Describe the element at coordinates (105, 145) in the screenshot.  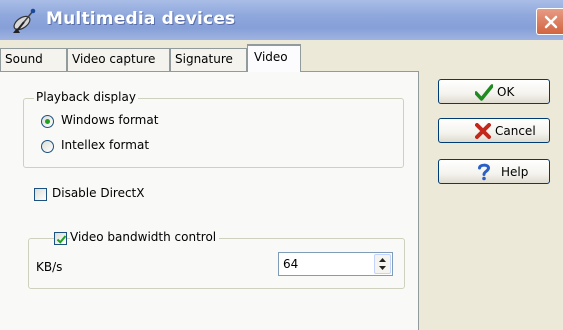
I see `intellex-format-label: Intellex format` at that location.